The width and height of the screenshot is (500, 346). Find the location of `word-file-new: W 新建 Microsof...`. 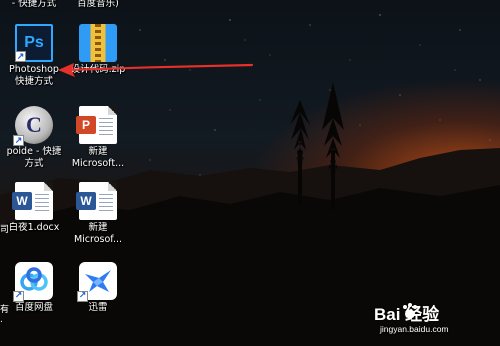

word-file-new: W 新建 Microsof... is located at coordinates (98, 214).